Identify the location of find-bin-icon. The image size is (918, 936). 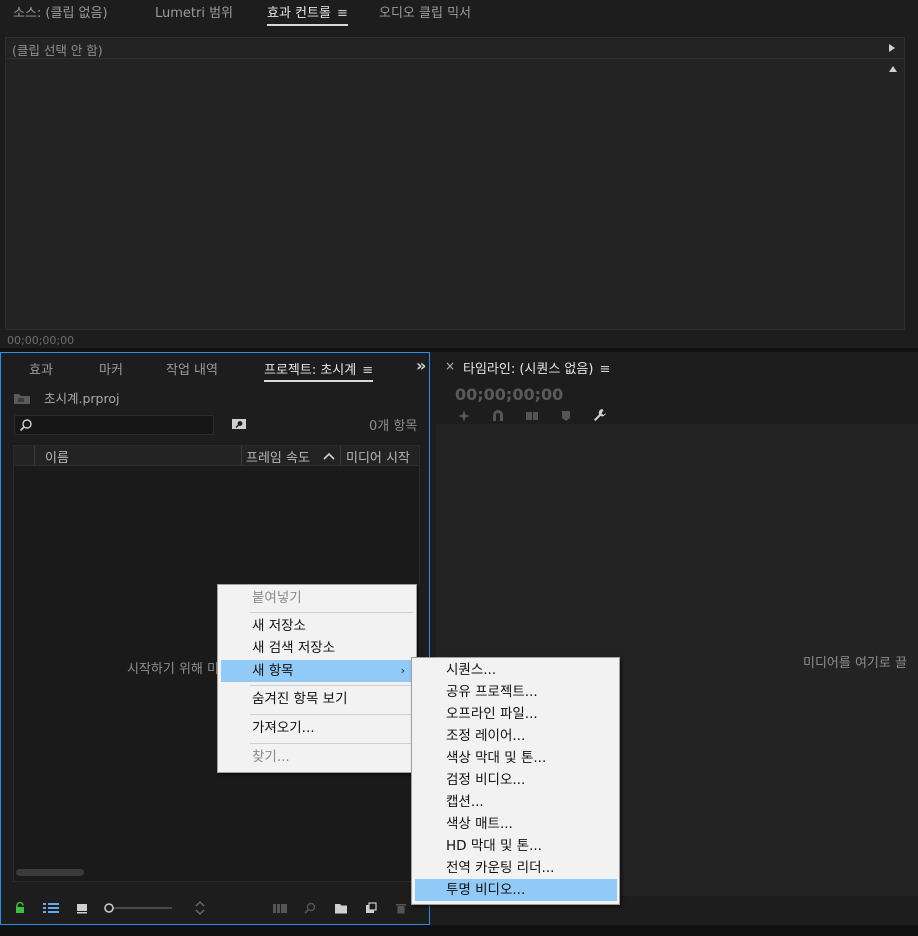
(239, 424).